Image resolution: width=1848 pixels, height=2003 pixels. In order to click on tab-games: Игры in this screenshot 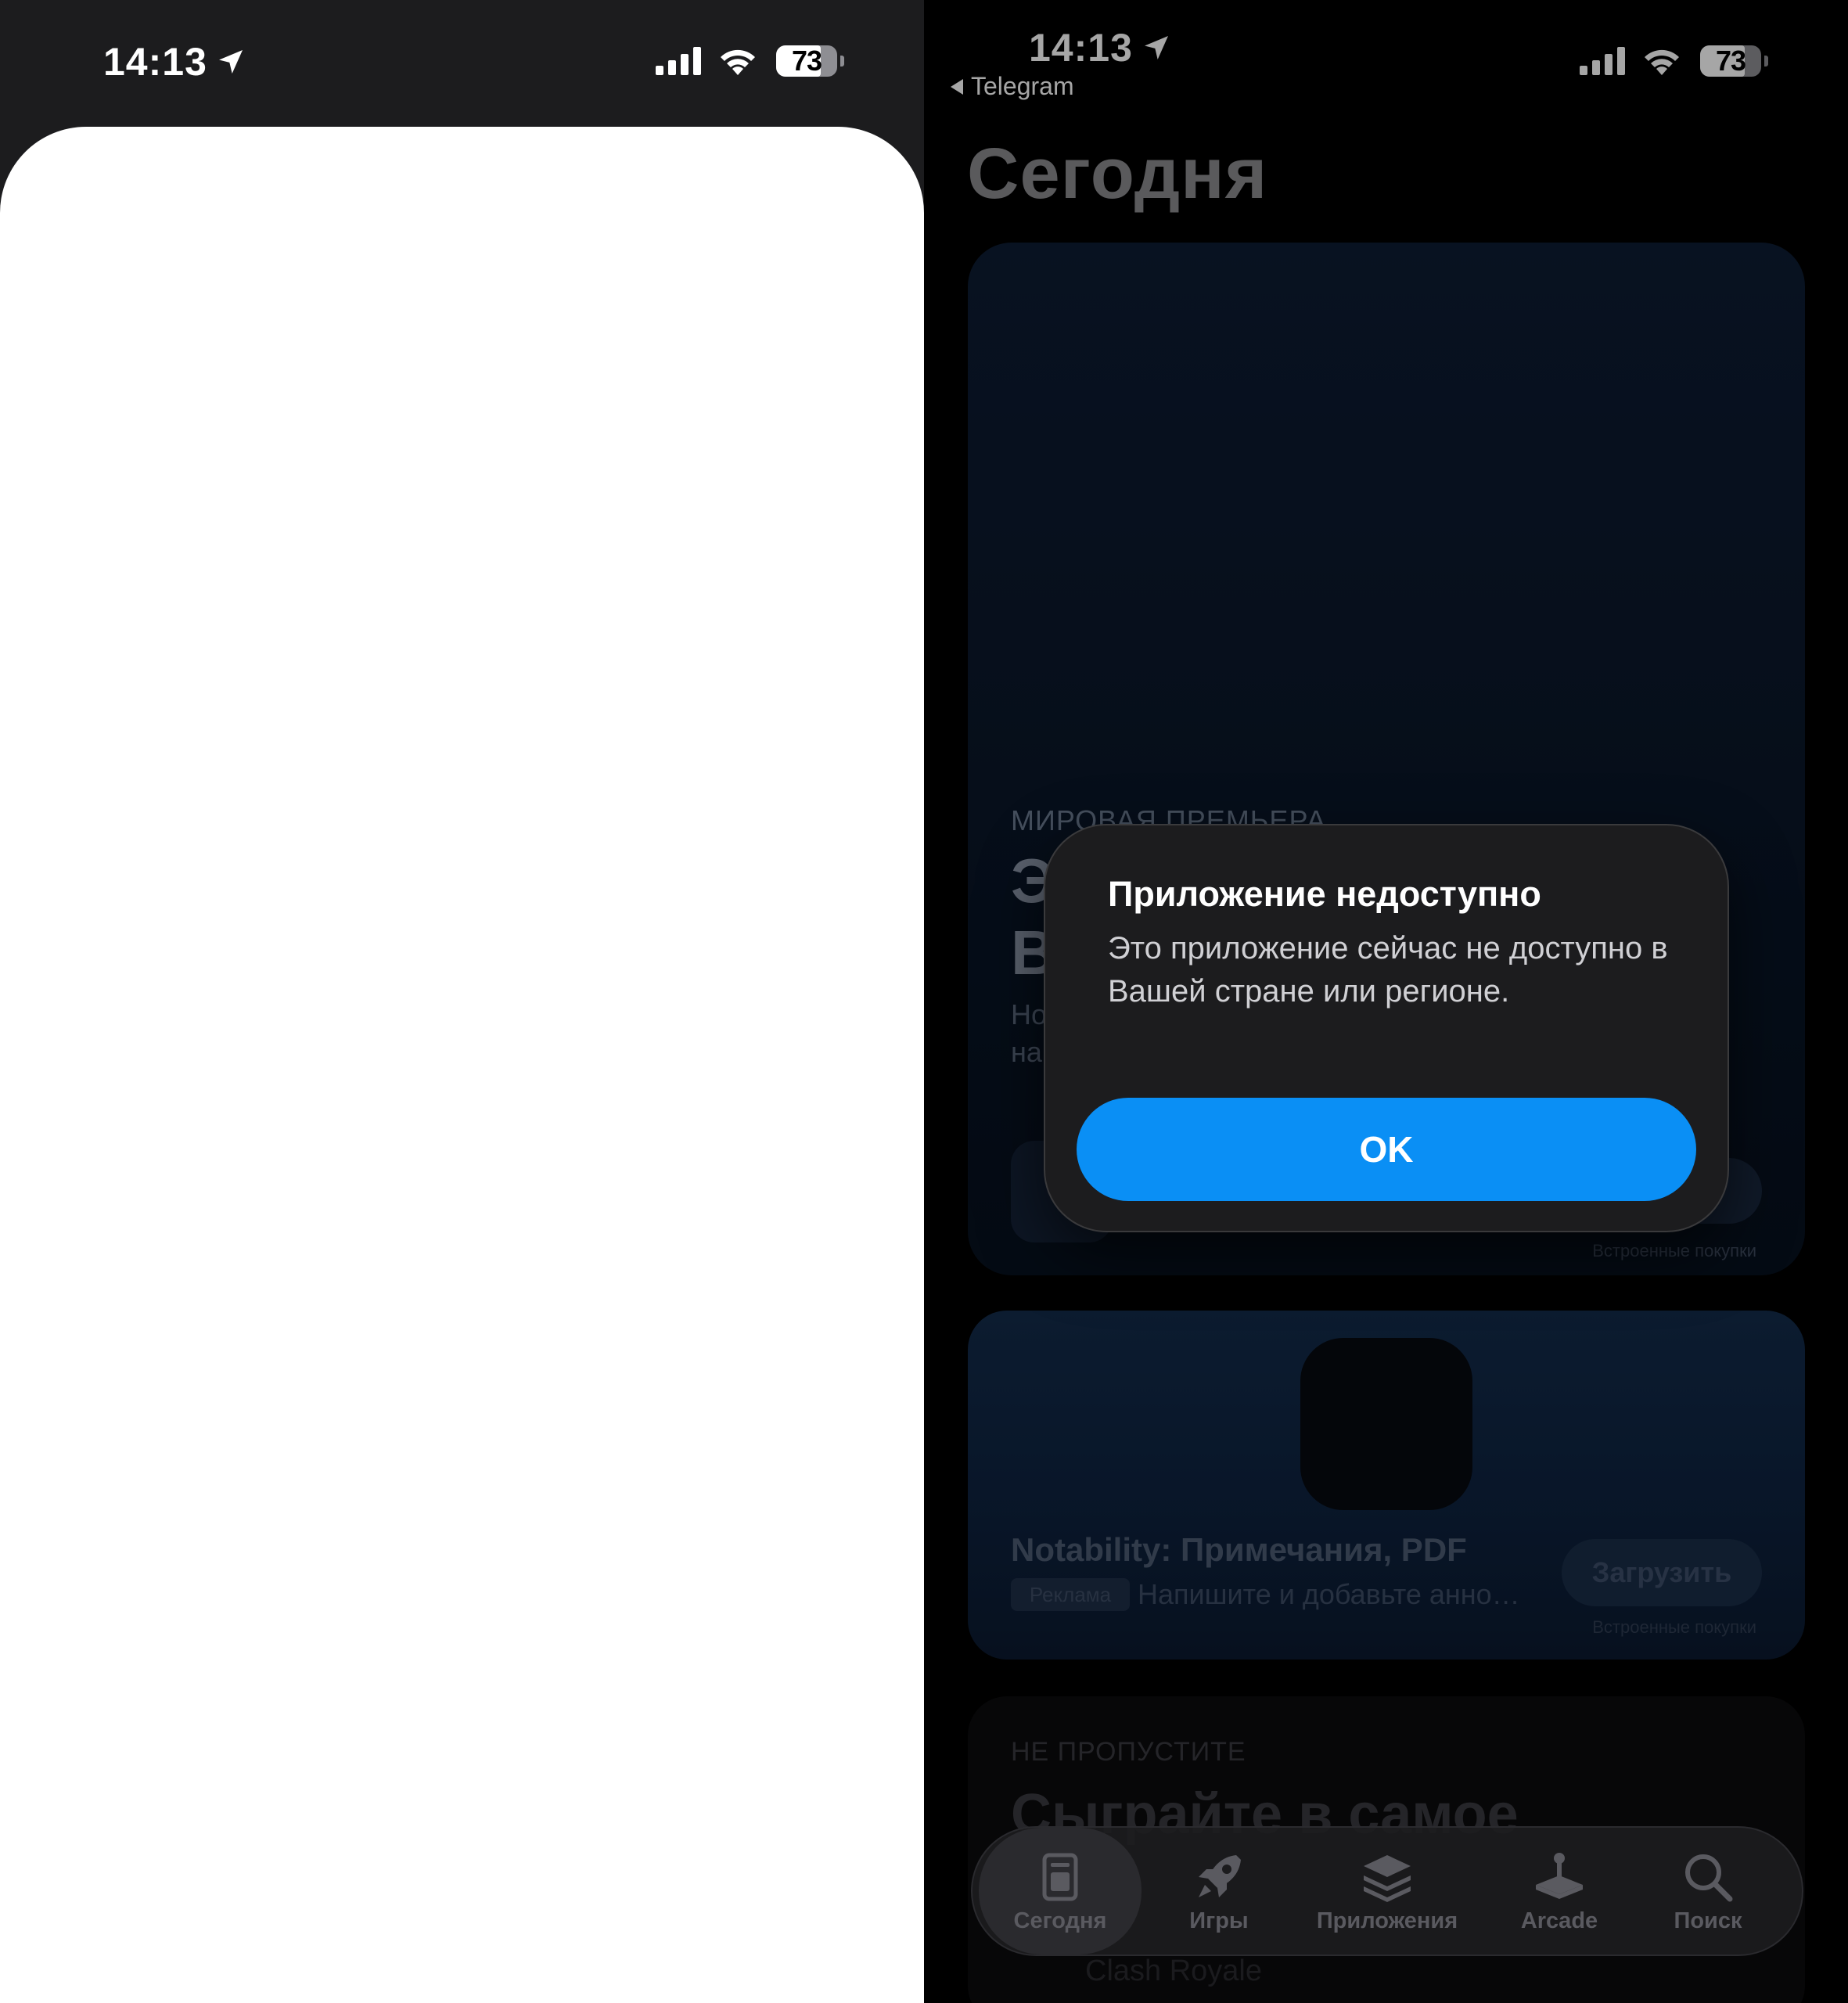, I will do `click(1218, 1891)`.